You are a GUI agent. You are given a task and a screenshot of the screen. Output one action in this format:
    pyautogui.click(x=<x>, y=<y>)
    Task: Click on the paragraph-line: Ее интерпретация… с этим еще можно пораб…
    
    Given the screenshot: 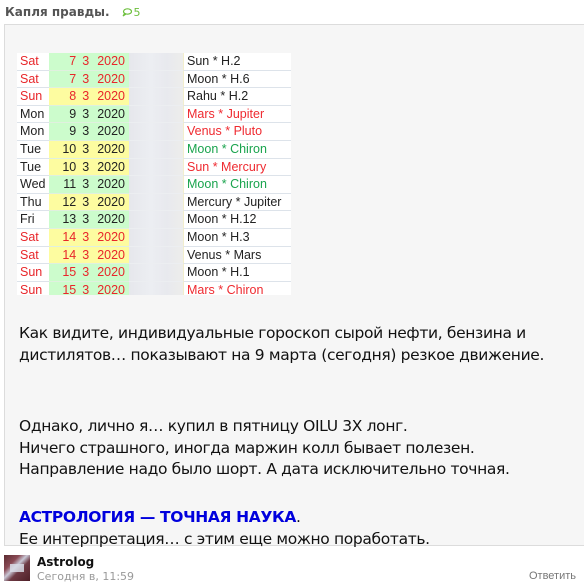 What is the action you would take?
    pyautogui.click(x=224, y=538)
    